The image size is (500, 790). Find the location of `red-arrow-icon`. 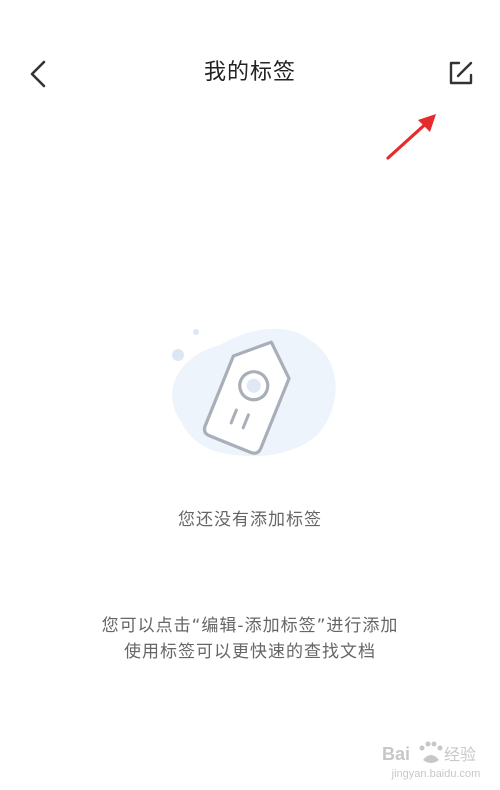

red-arrow-icon is located at coordinates (411, 137).